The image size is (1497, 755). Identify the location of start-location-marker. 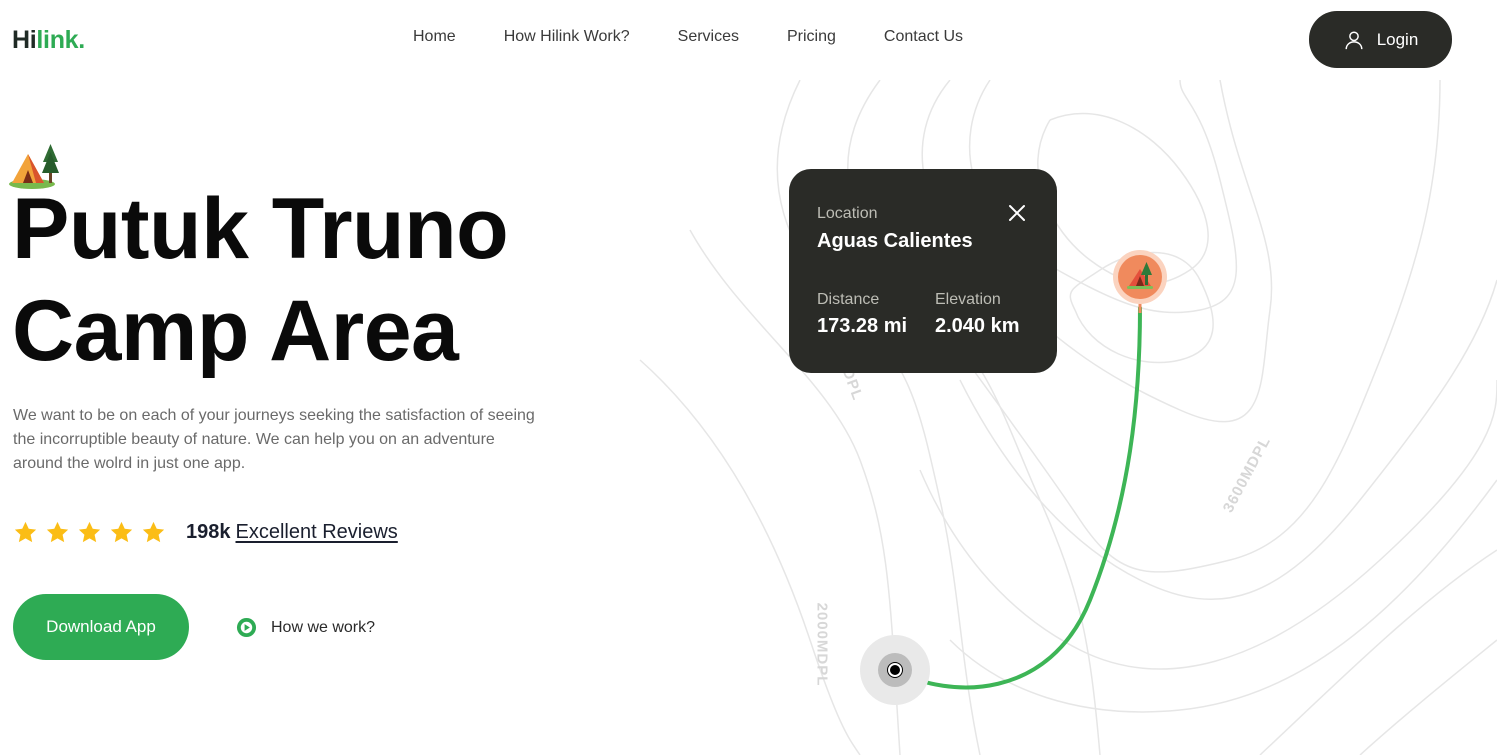
(895, 670).